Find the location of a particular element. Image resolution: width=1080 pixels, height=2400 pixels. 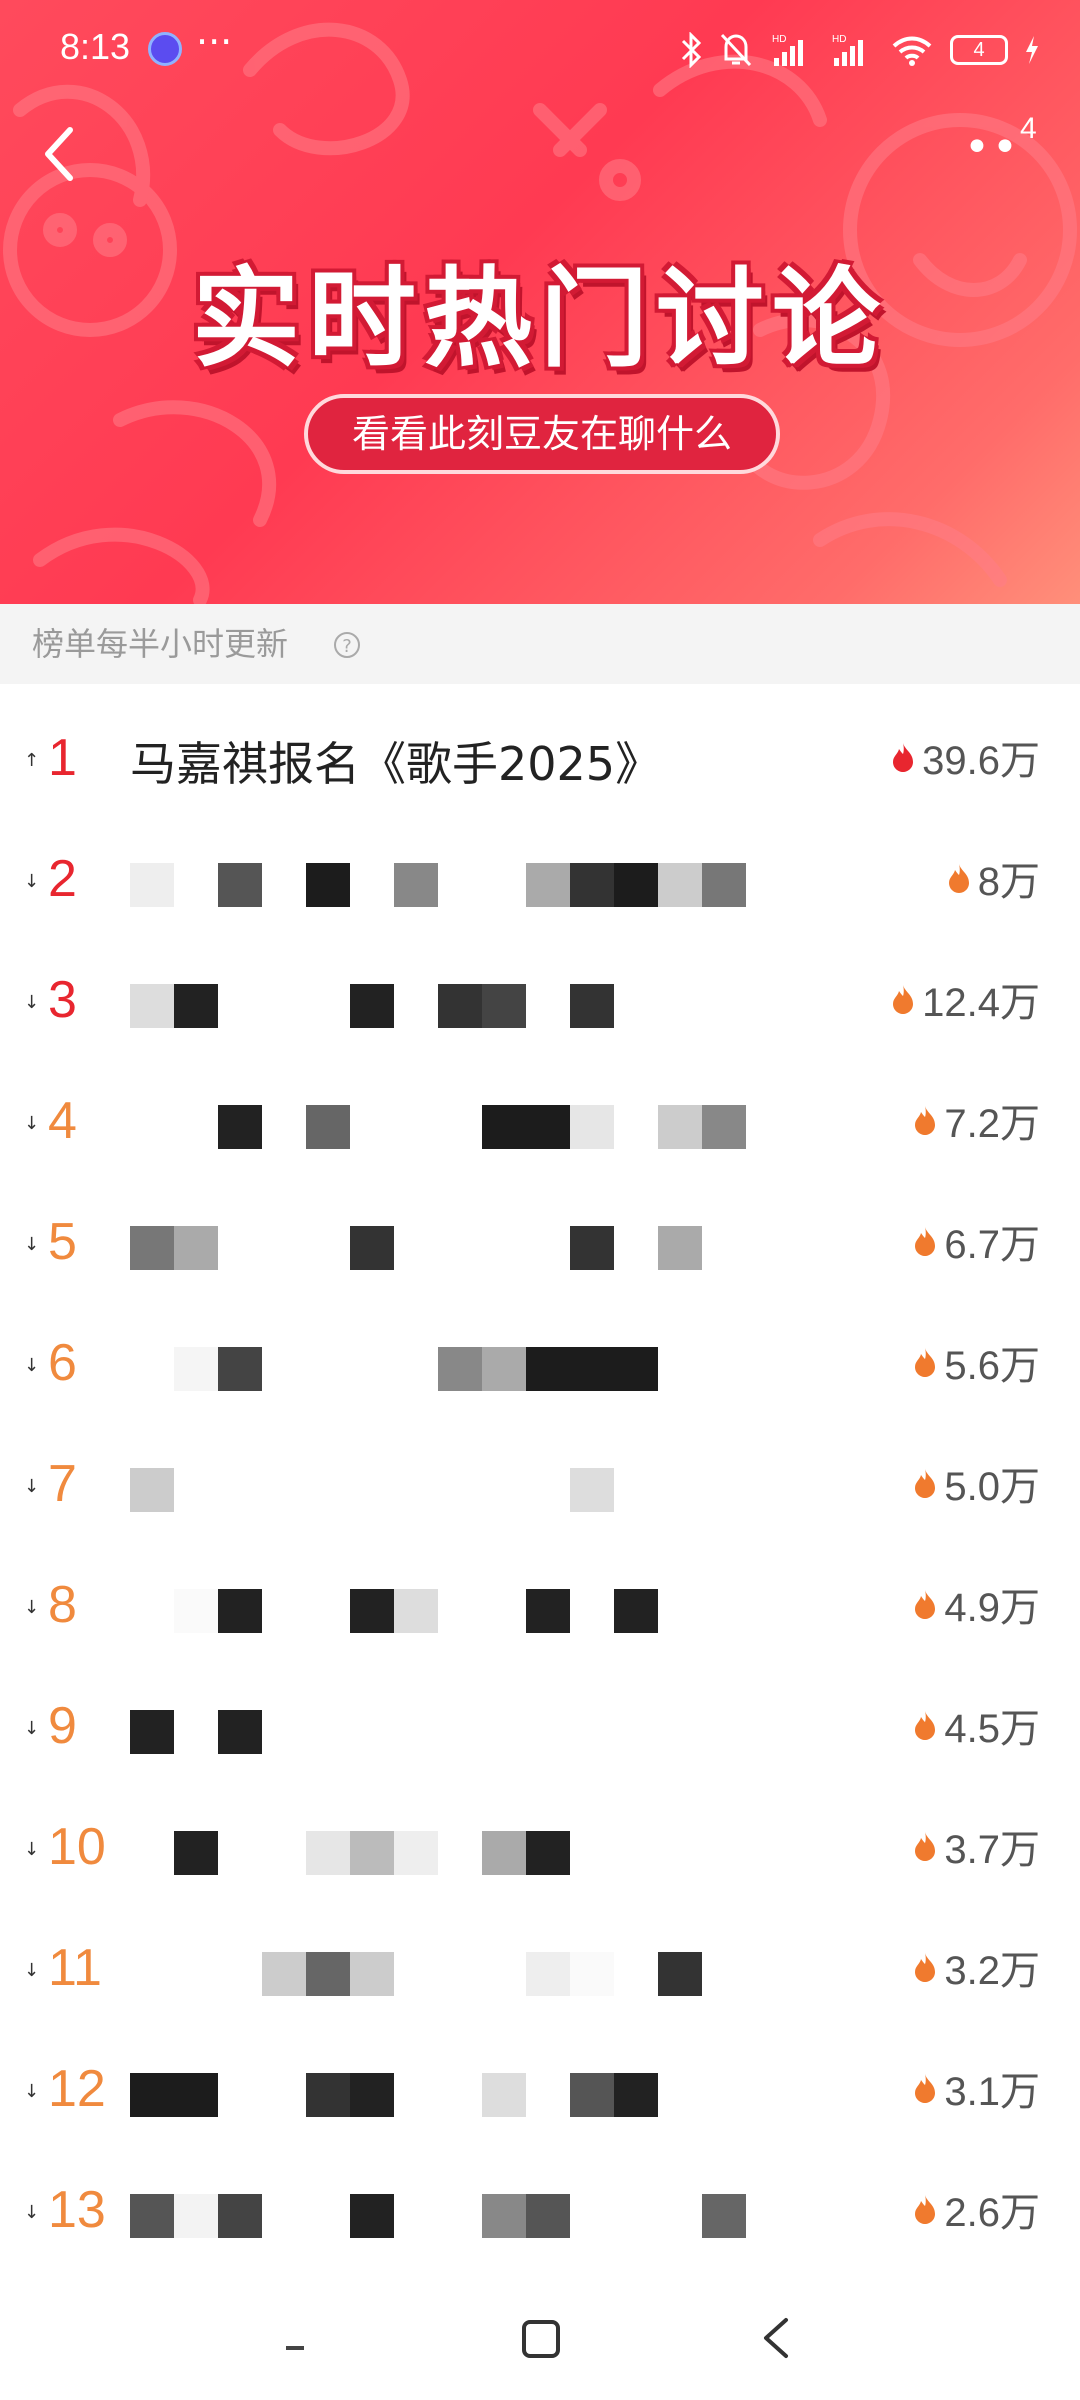

signal-hd-icon: HD is located at coordinates (787, 50).